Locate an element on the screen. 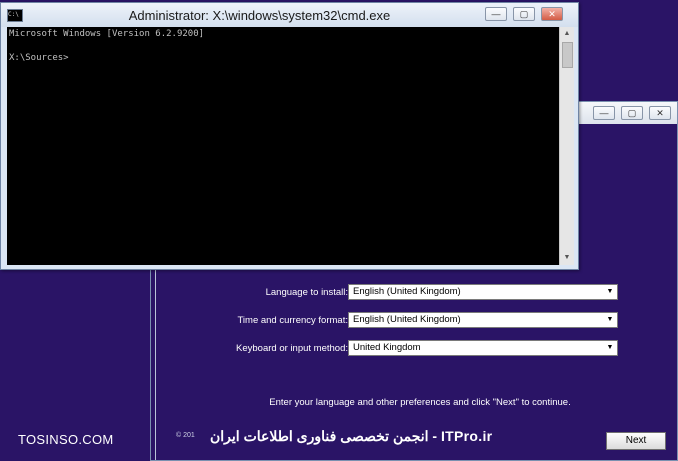 The width and height of the screenshot is (678, 461). tosinso-watermark: TOSINSO.COM is located at coordinates (66, 439).